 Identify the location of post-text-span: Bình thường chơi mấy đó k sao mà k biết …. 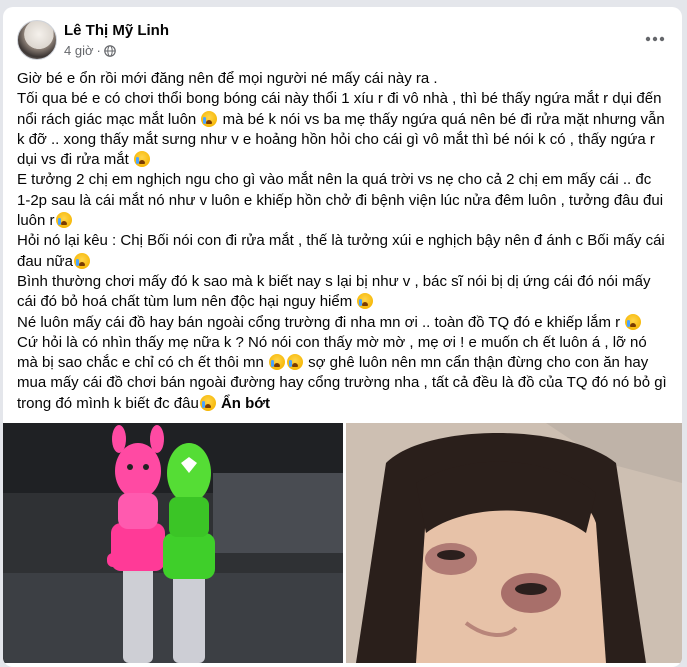
(334, 291).